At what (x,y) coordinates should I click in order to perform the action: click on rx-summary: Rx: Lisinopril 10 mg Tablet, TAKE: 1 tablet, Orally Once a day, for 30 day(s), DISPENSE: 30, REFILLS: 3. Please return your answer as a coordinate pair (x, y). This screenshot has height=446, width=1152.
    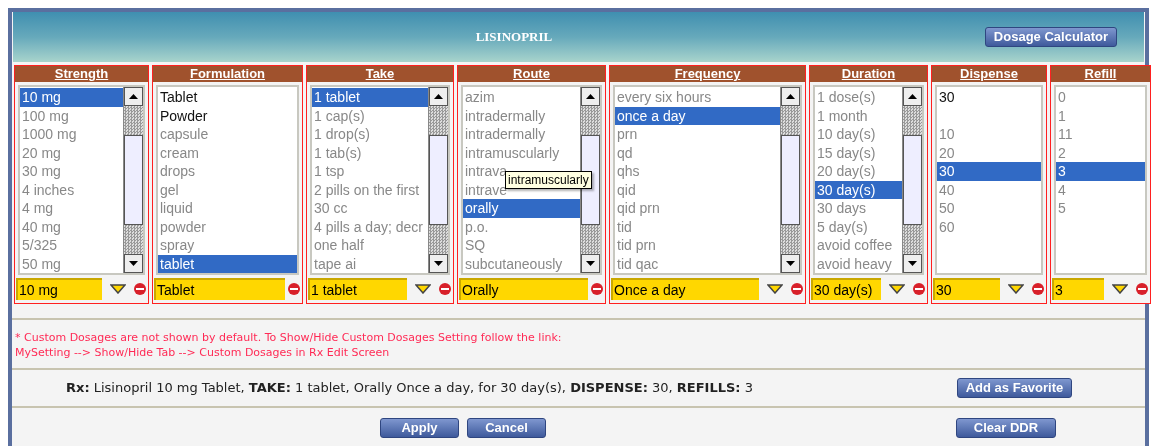
    Looking at the image, I should click on (409, 388).